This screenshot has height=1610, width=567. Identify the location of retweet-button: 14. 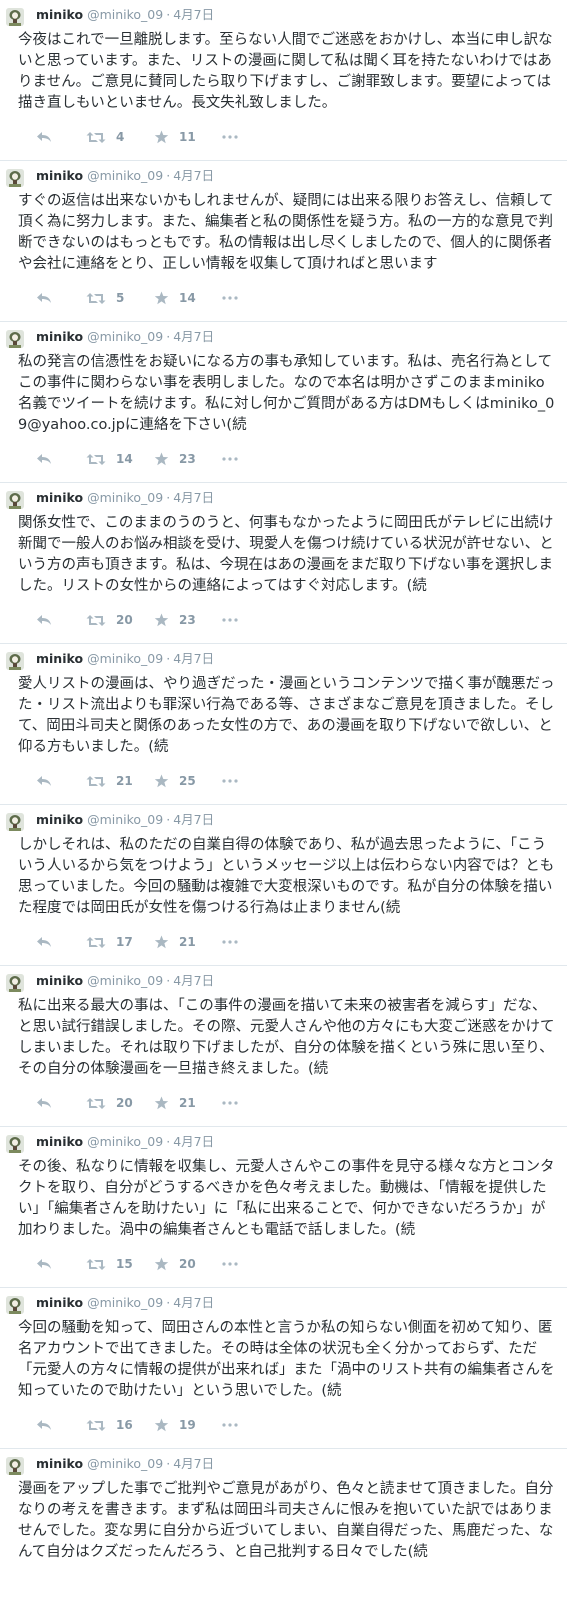
(120, 459).